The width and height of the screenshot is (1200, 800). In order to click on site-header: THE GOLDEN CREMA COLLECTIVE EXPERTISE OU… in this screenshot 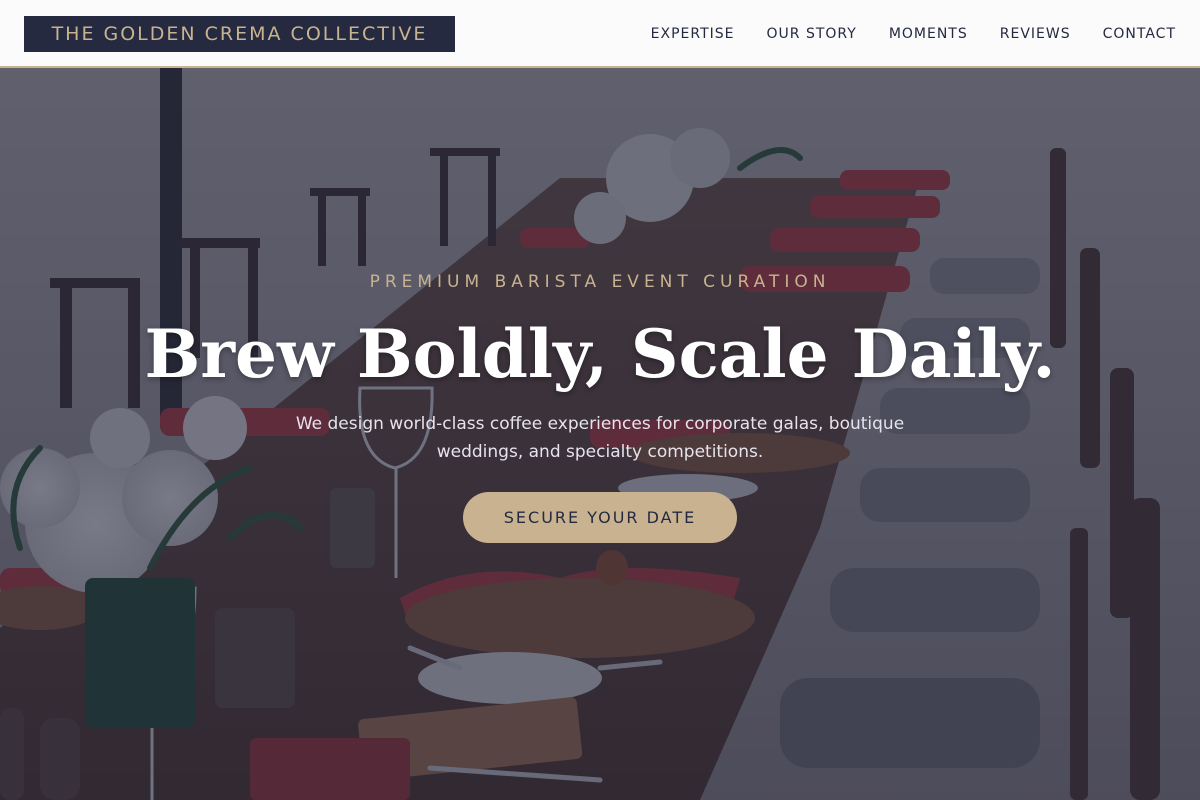, I will do `click(600, 34)`.